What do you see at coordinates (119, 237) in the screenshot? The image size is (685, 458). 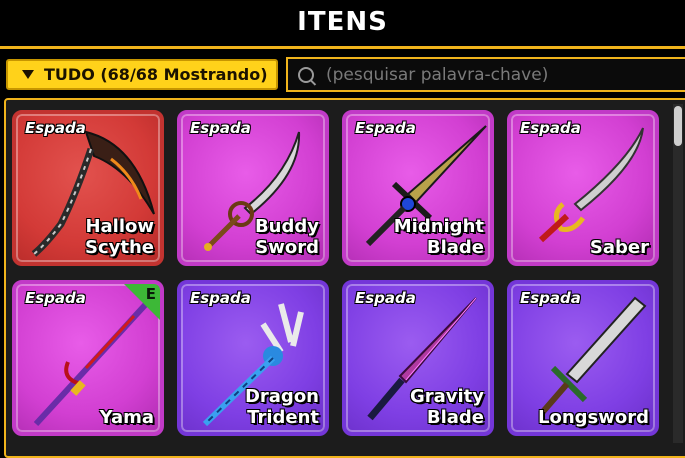 I see `item-name-label: Hallow Scythe` at bounding box center [119, 237].